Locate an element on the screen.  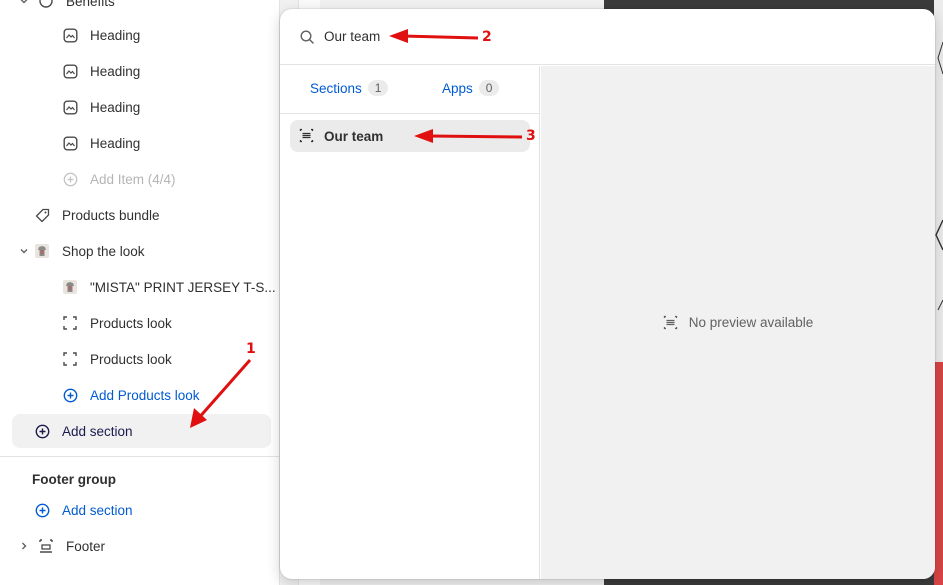
storefront-preview-accent is located at coordinates (938, 473).